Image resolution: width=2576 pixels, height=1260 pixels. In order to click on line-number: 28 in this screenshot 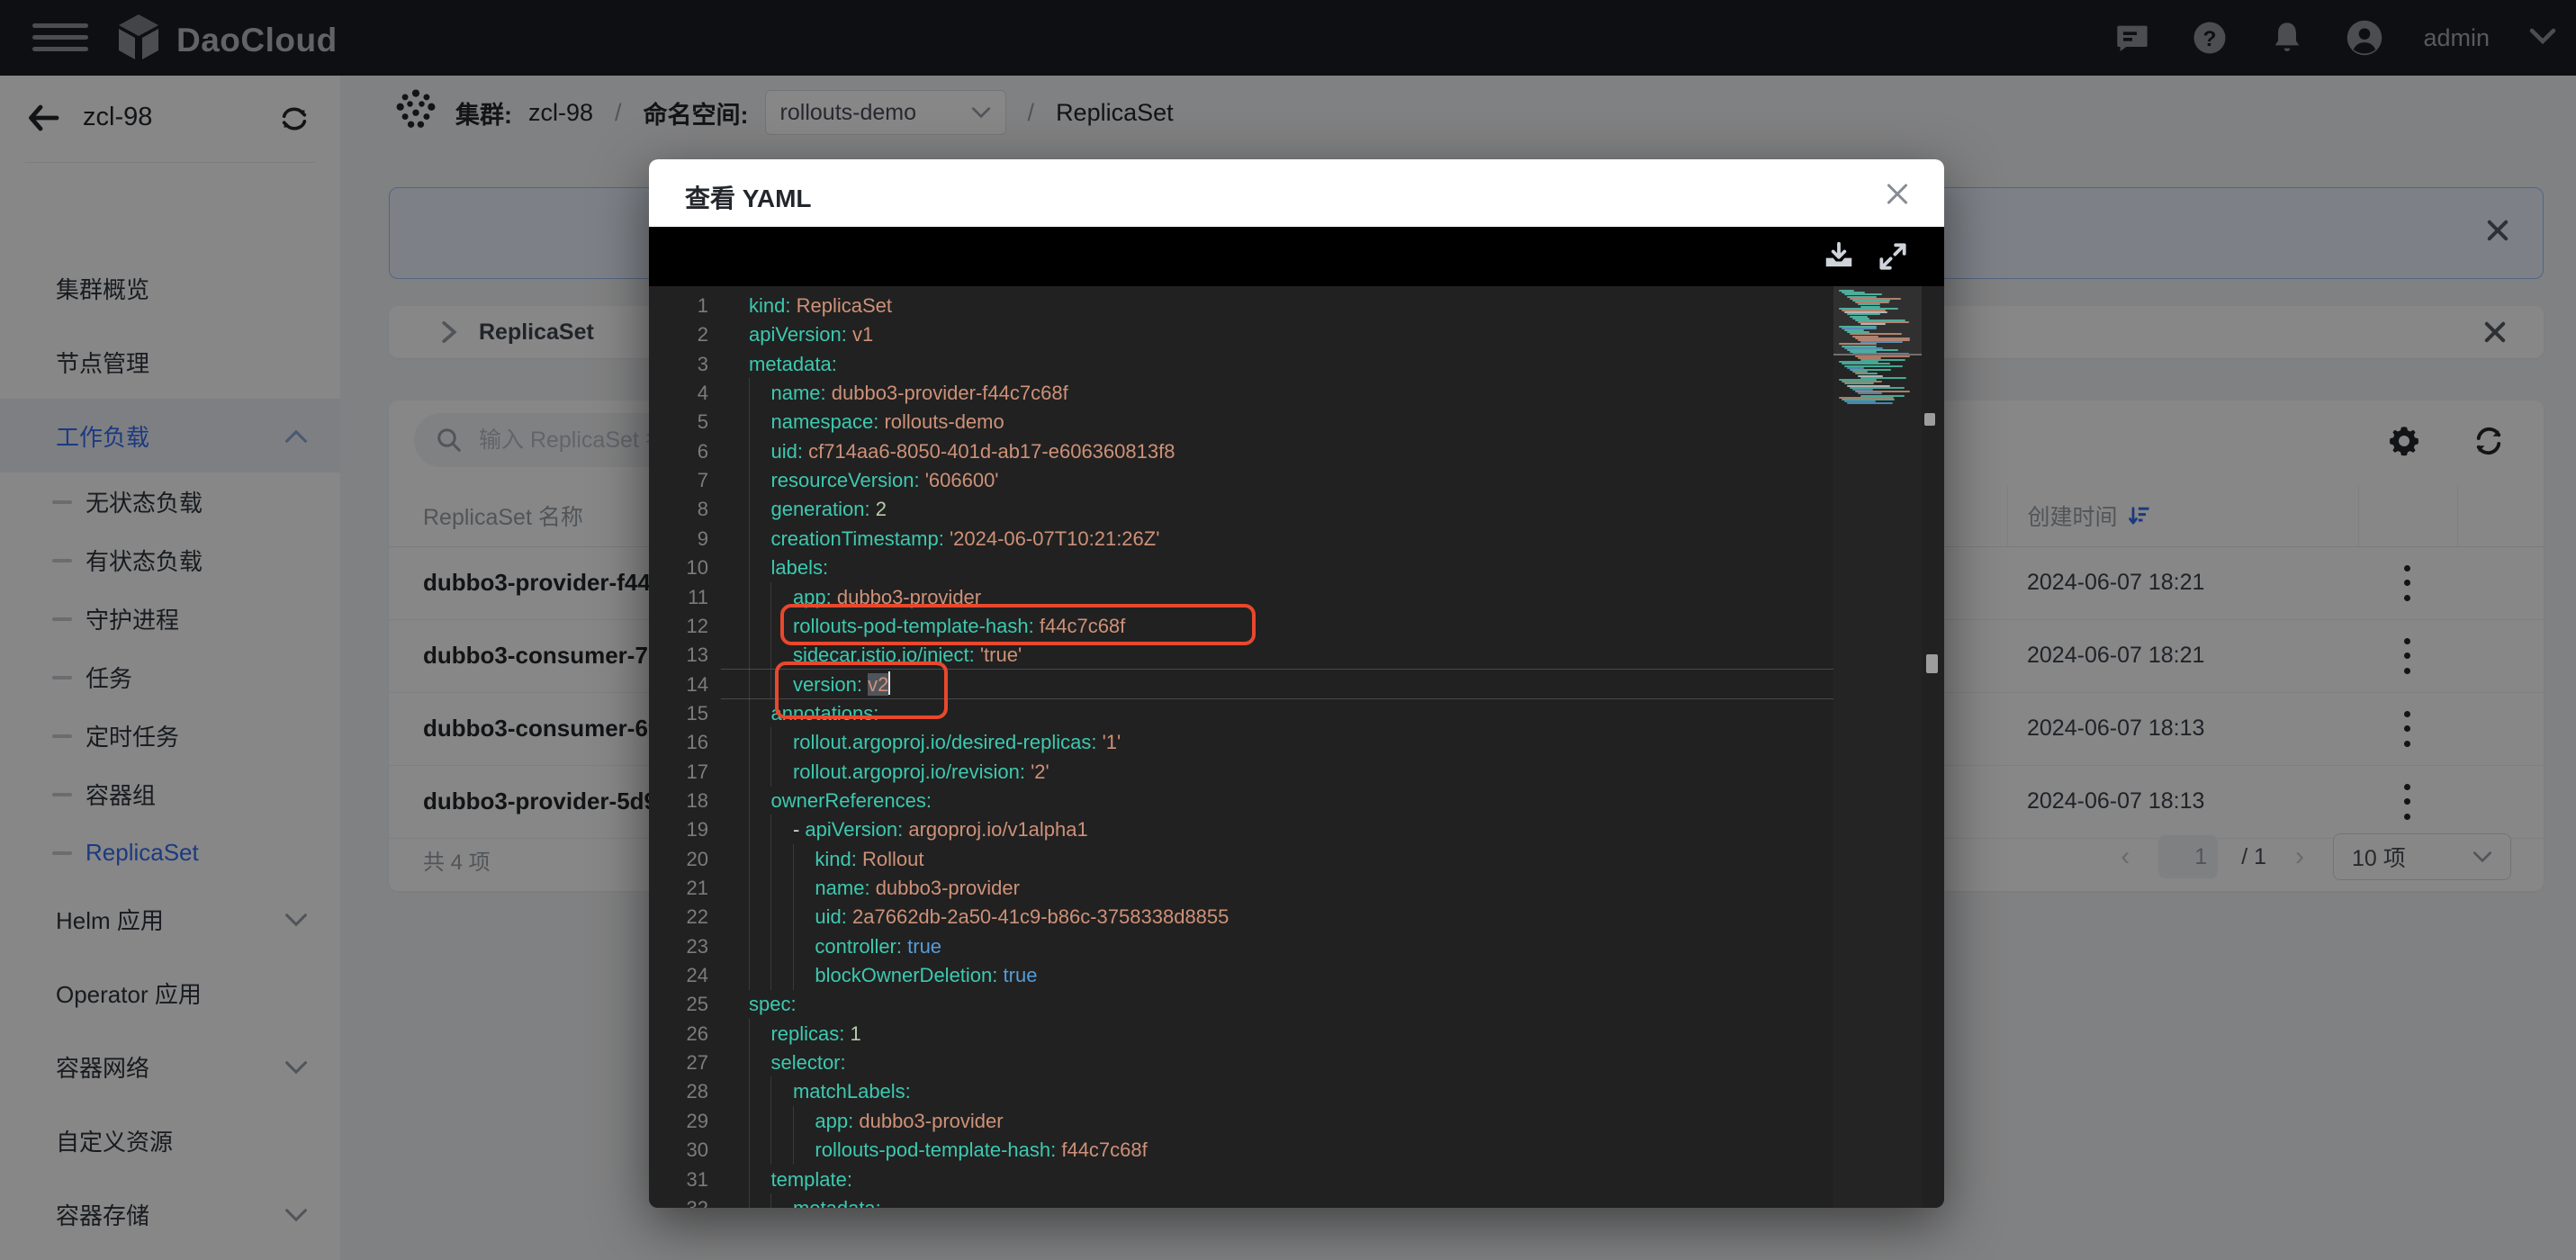, I will do `click(697, 1091)`.